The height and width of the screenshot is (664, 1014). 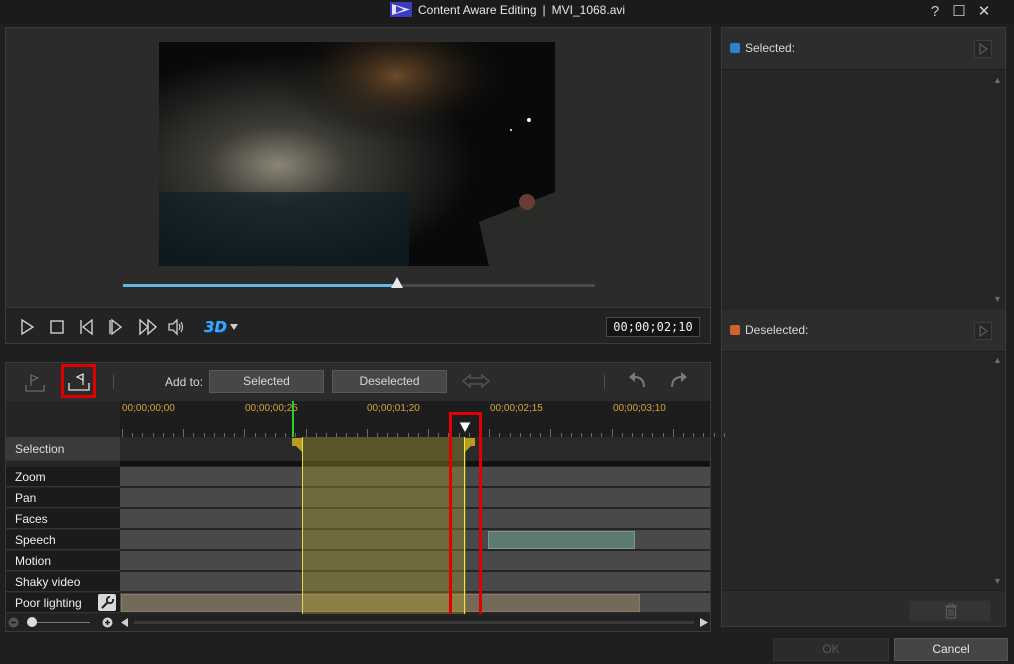 What do you see at coordinates (271, 408) in the screenshot?
I see `ruler-label: 00;00;00;25` at bounding box center [271, 408].